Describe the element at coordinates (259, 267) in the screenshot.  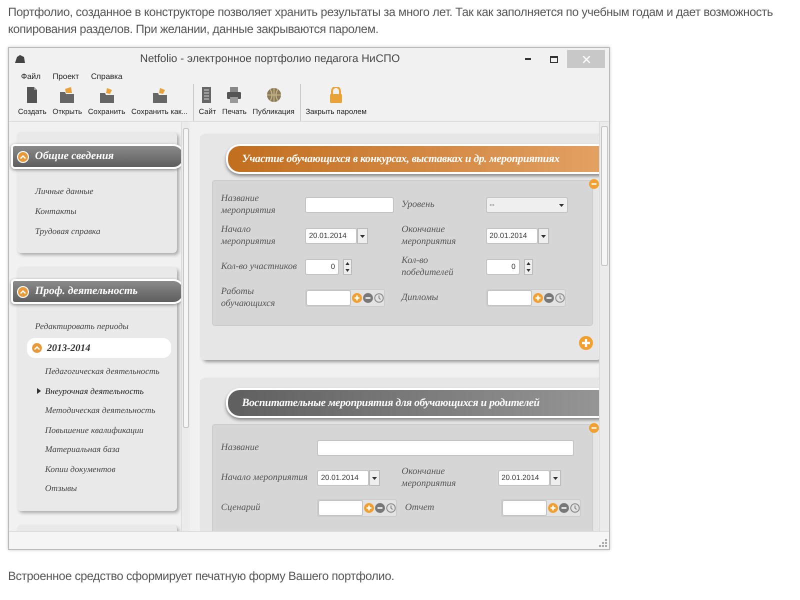
I see `field-label: Кол-во участников` at that location.